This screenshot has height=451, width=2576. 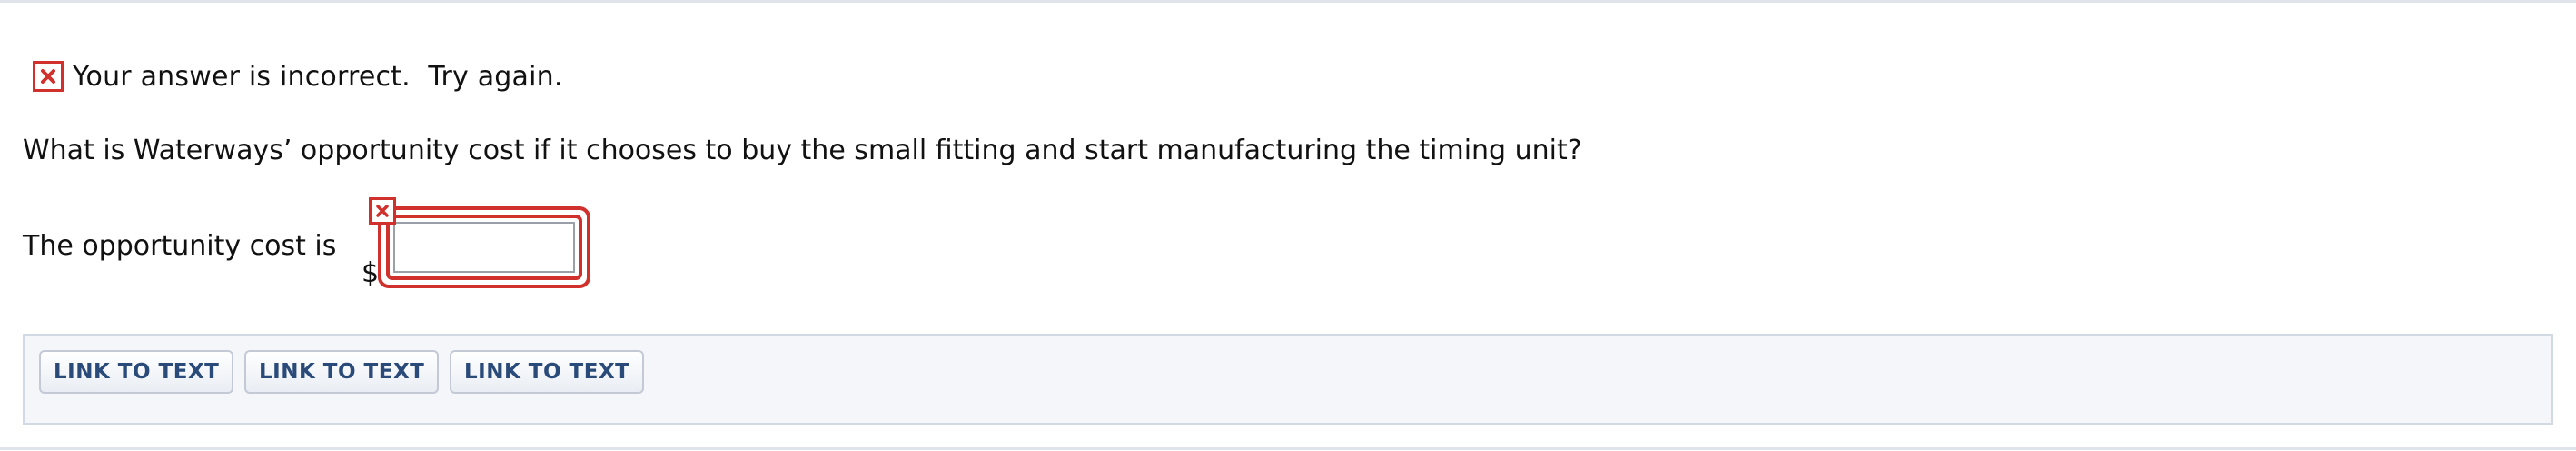 I want to click on feedback-text: Your answer is incorrect. Try again., so click(x=318, y=77).